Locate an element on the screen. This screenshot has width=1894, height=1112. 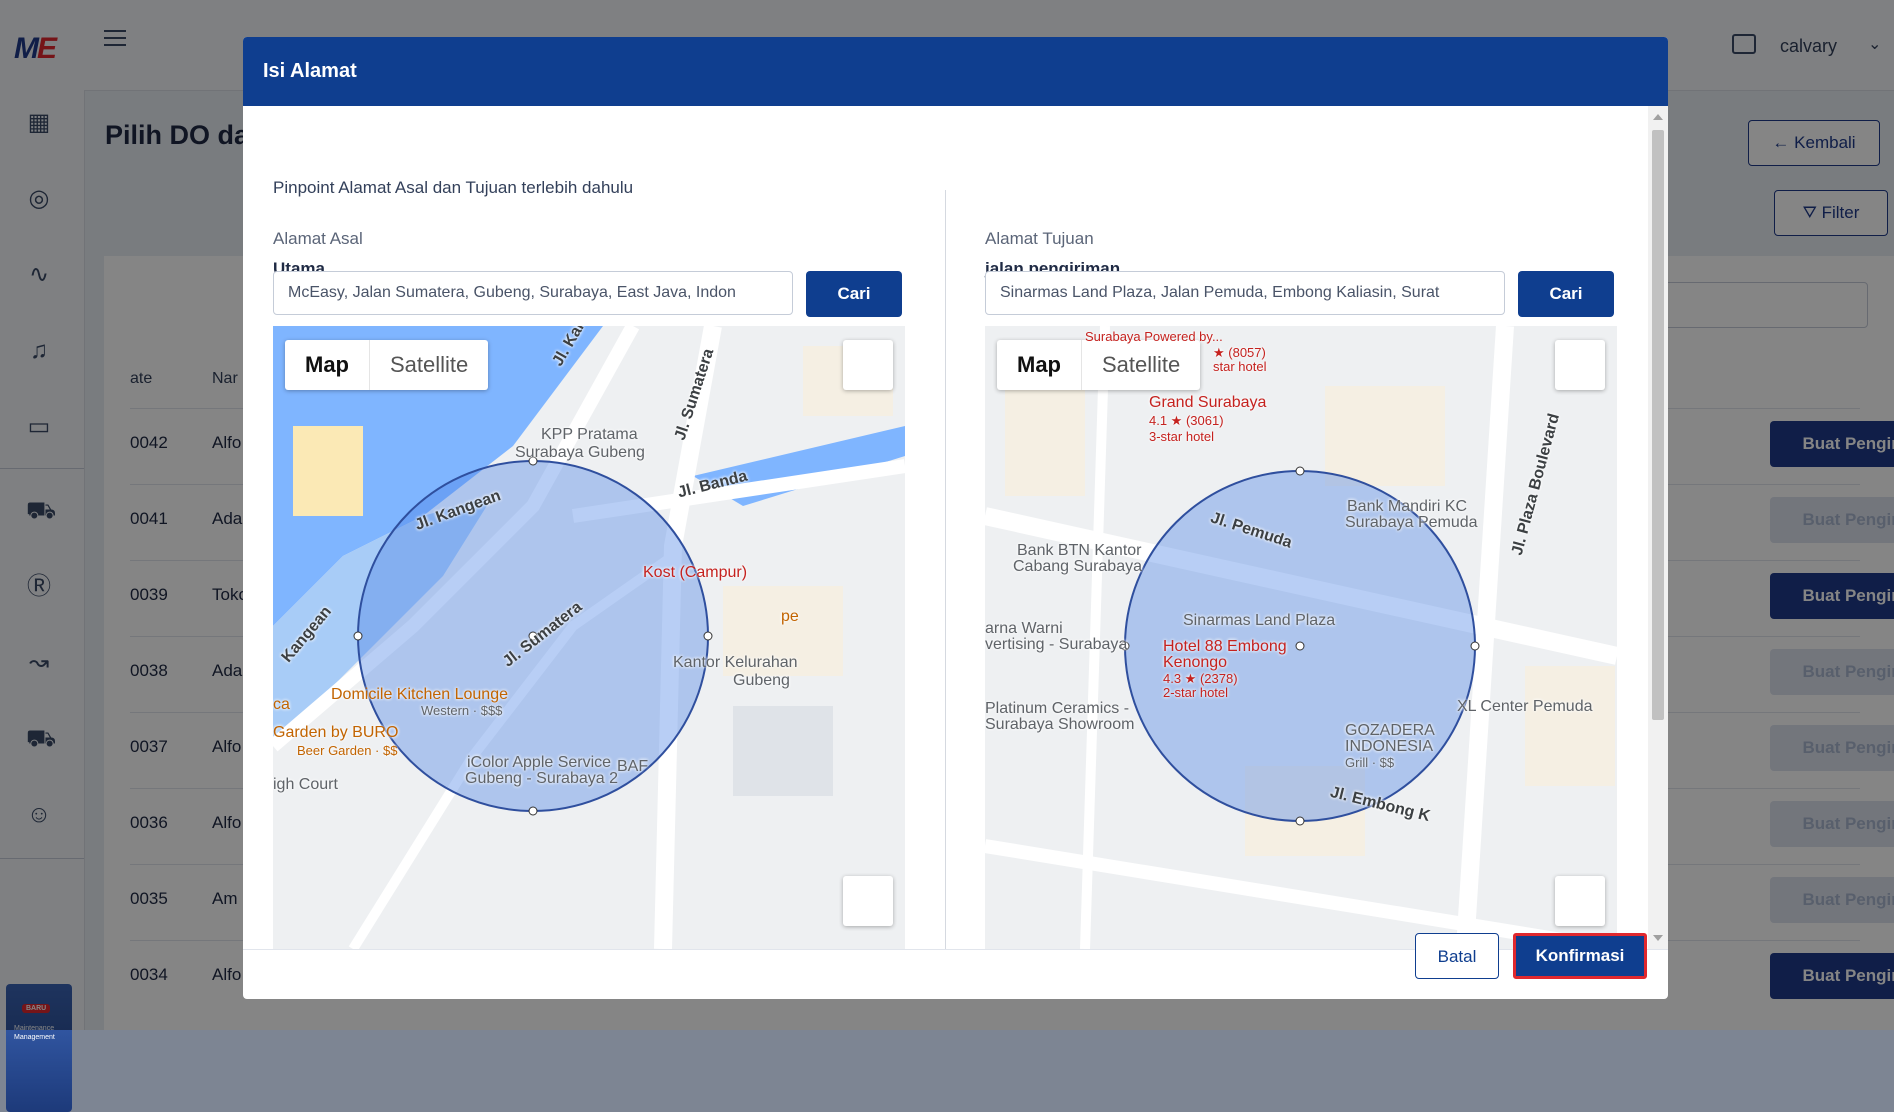
destination-address-input is located at coordinates (1245, 293).